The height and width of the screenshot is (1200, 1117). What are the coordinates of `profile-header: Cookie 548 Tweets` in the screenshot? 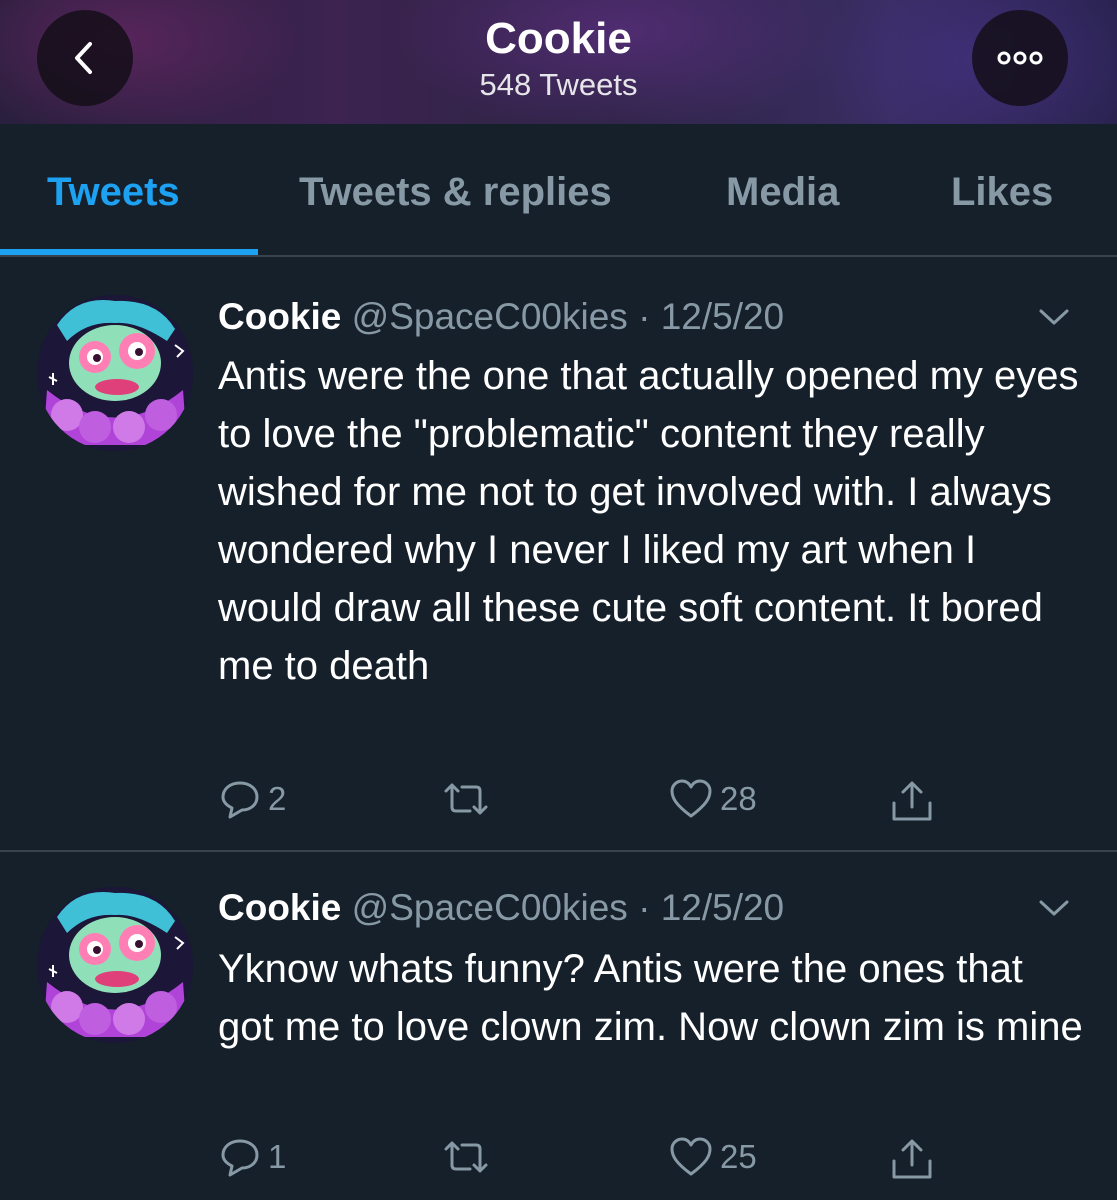 It's located at (558, 62).